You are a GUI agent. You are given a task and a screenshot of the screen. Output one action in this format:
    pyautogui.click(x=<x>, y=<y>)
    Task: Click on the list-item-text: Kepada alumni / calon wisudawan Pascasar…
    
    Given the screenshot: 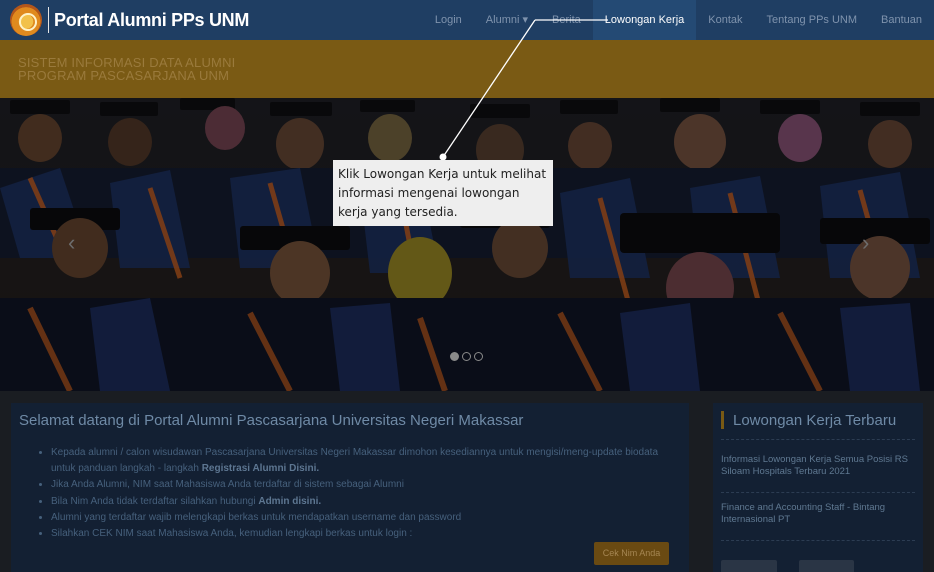 What is the action you would take?
    pyautogui.click(x=355, y=461)
    